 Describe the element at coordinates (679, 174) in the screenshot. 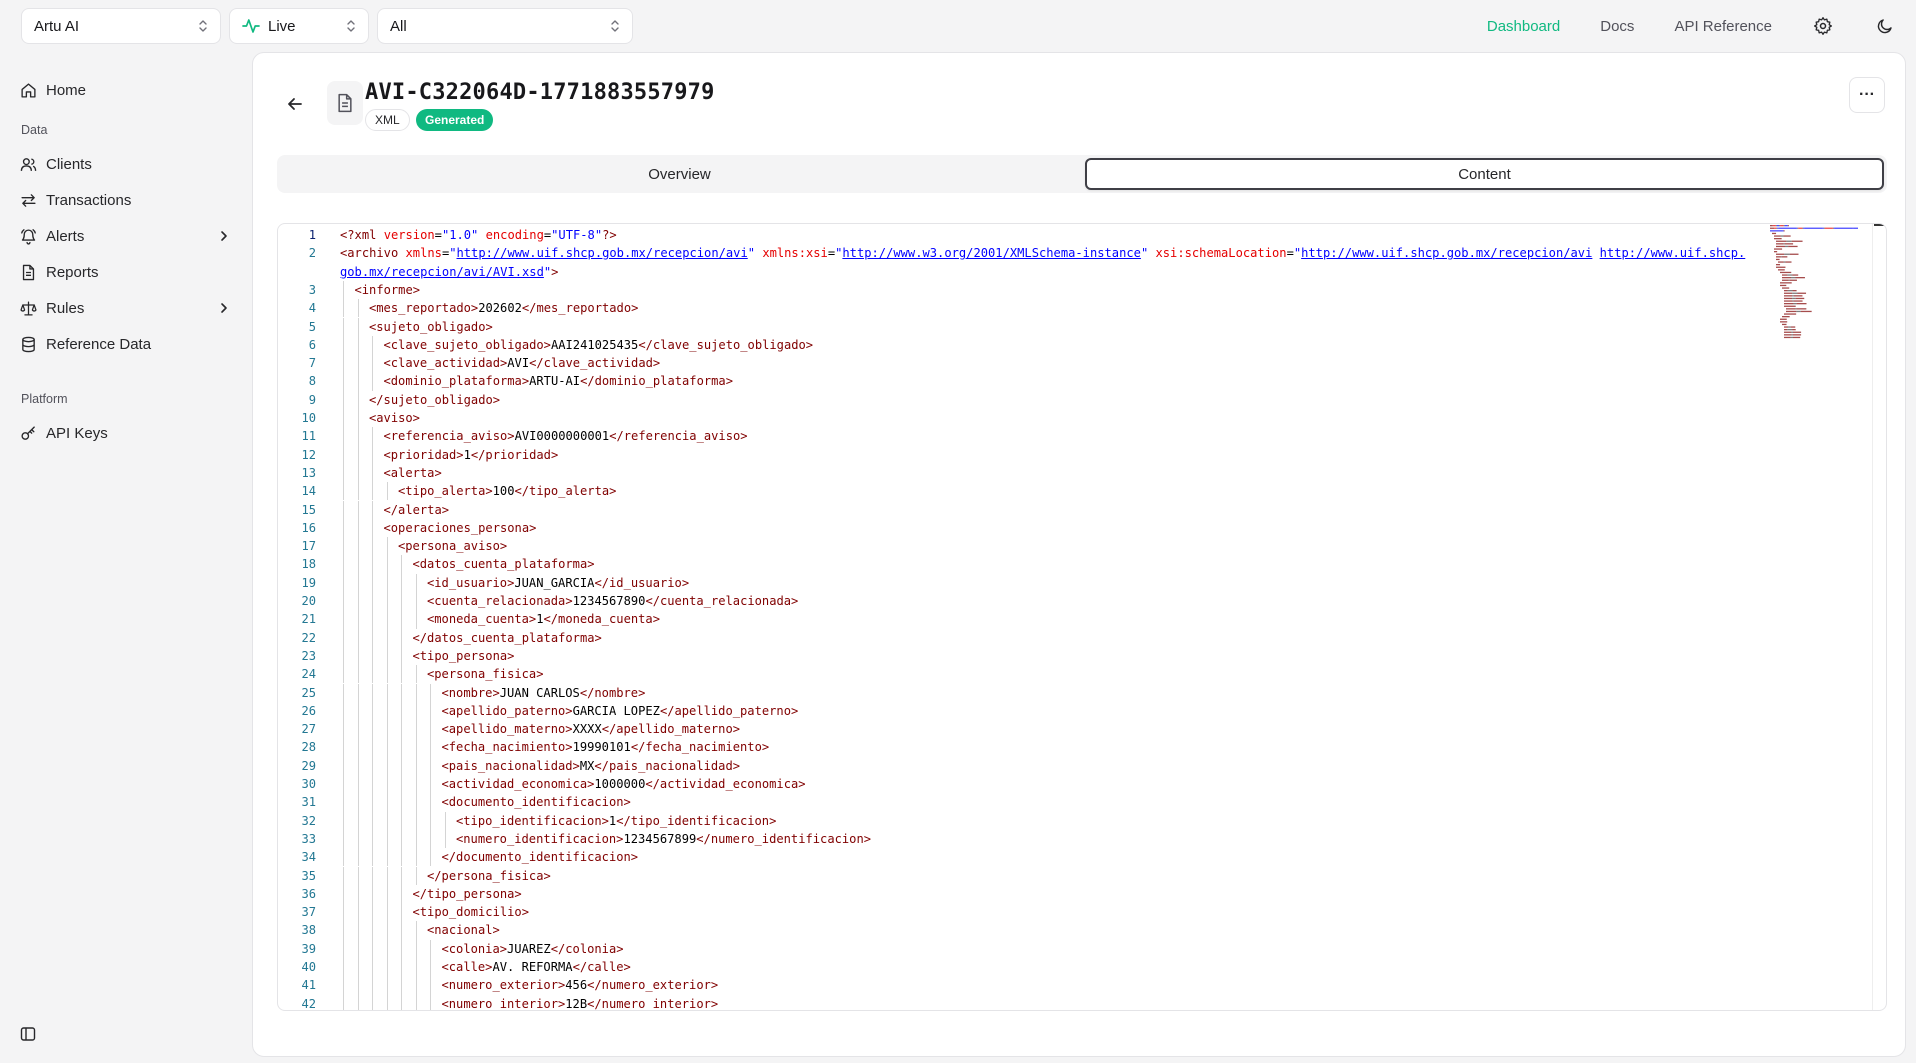

I see `tab-overview: Overview` at that location.